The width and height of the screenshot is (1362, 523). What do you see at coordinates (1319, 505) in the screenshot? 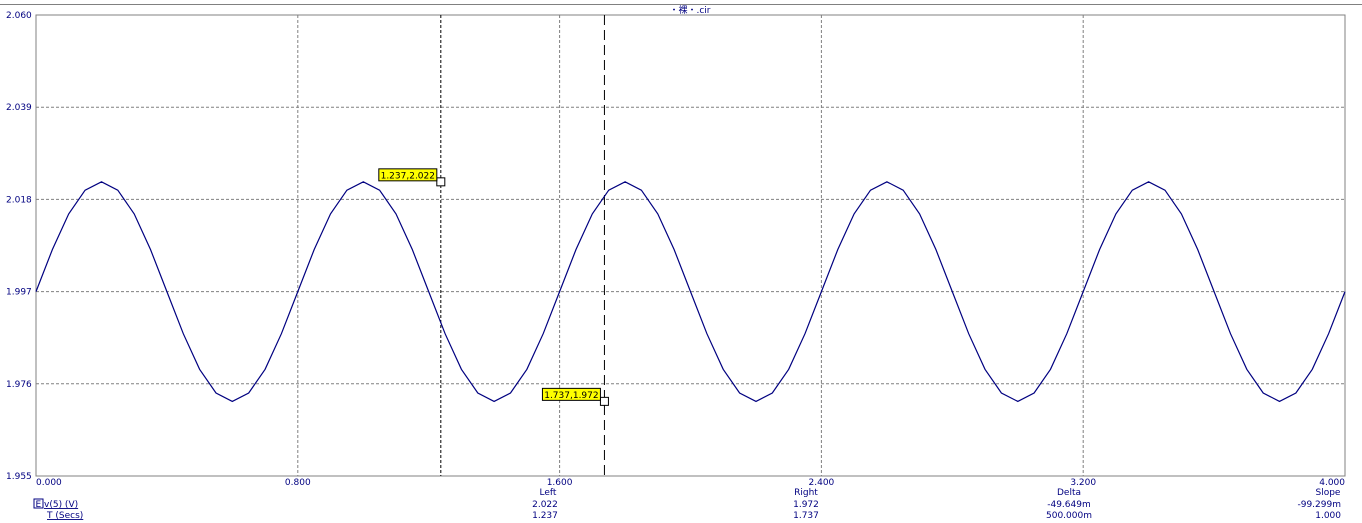
I see `row-v5-slope: -99.299m` at bounding box center [1319, 505].